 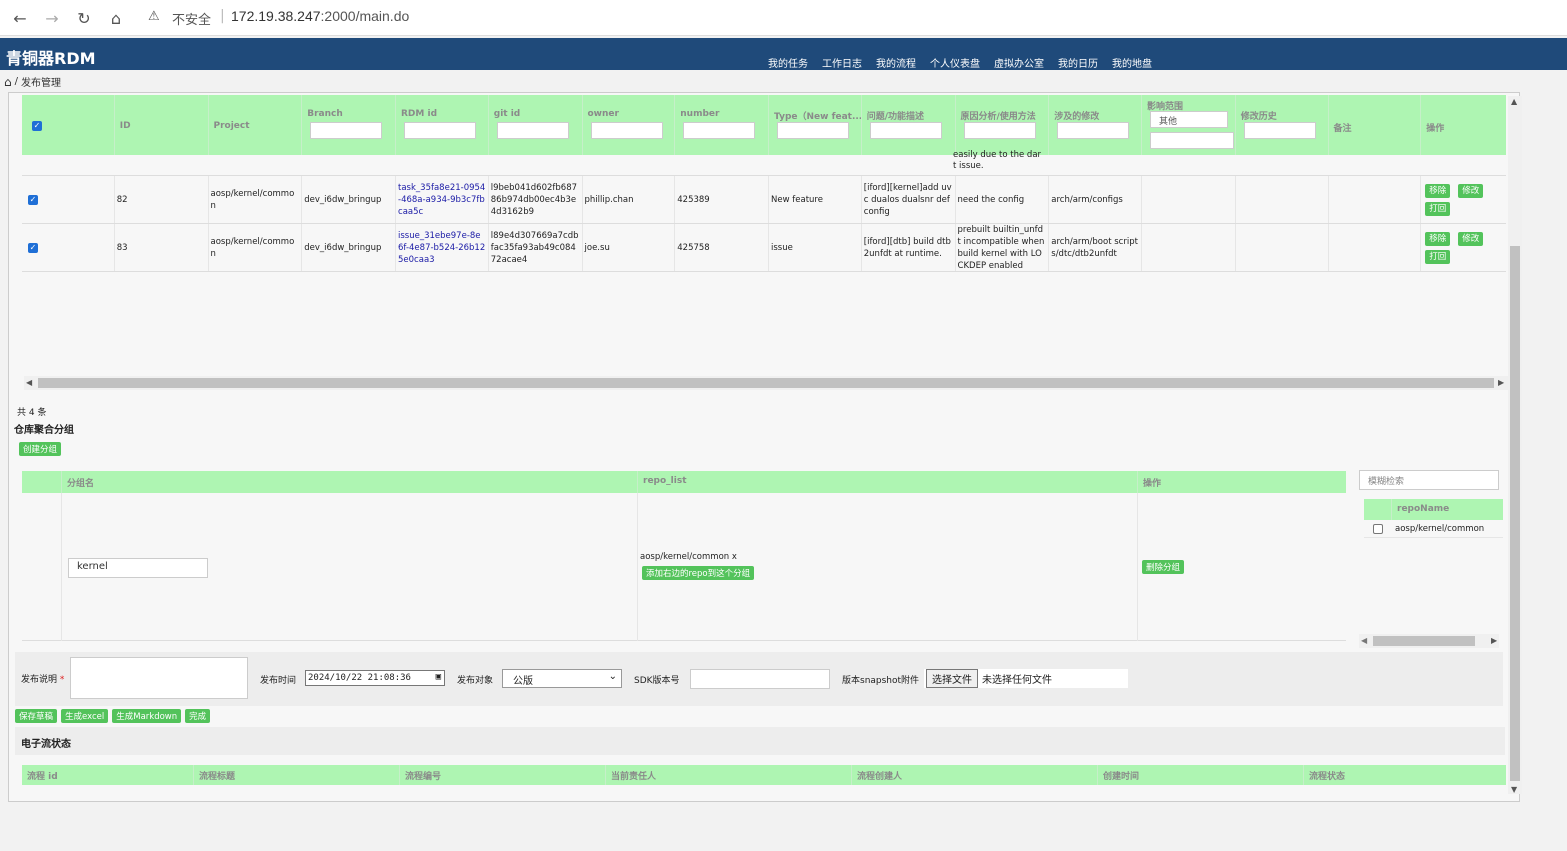 What do you see at coordinates (44, 430) in the screenshot?
I see `section-title: 仓库聚合分组` at bounding box center [44, 430].